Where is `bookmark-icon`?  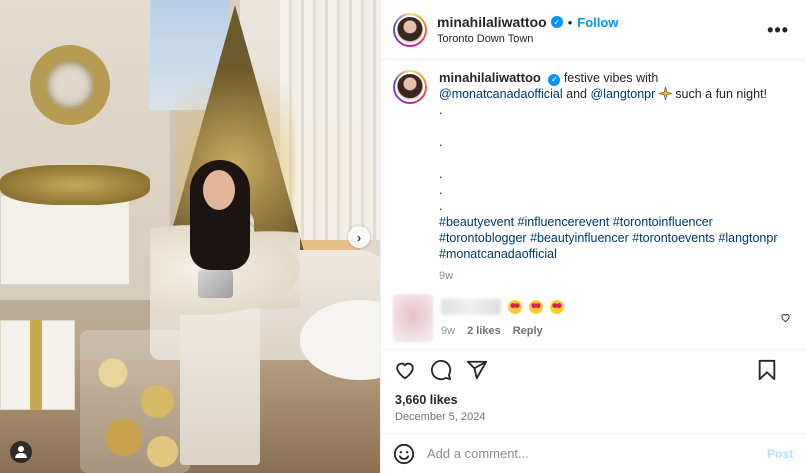 bookmark-icon is located at coordinates (767, 370).